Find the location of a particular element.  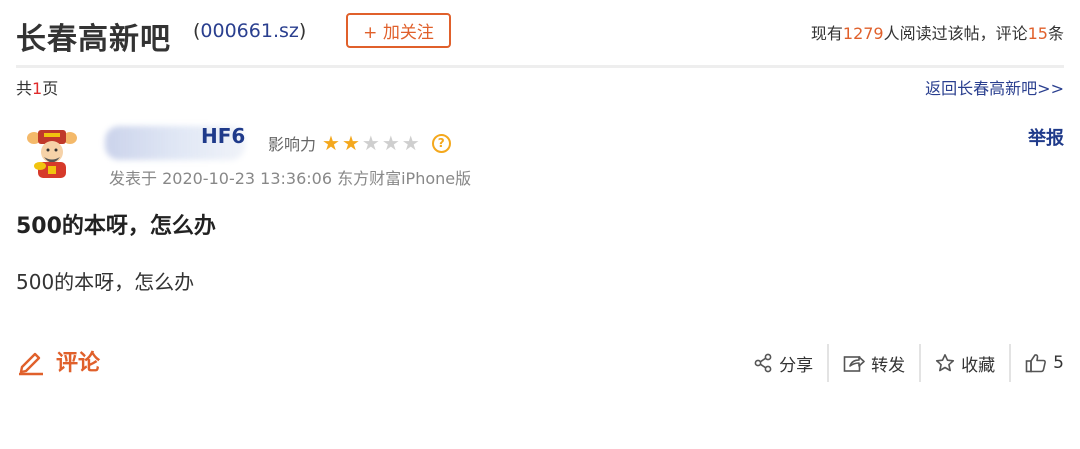

pager-suffix: 页 is located at coordinates (50, 88).